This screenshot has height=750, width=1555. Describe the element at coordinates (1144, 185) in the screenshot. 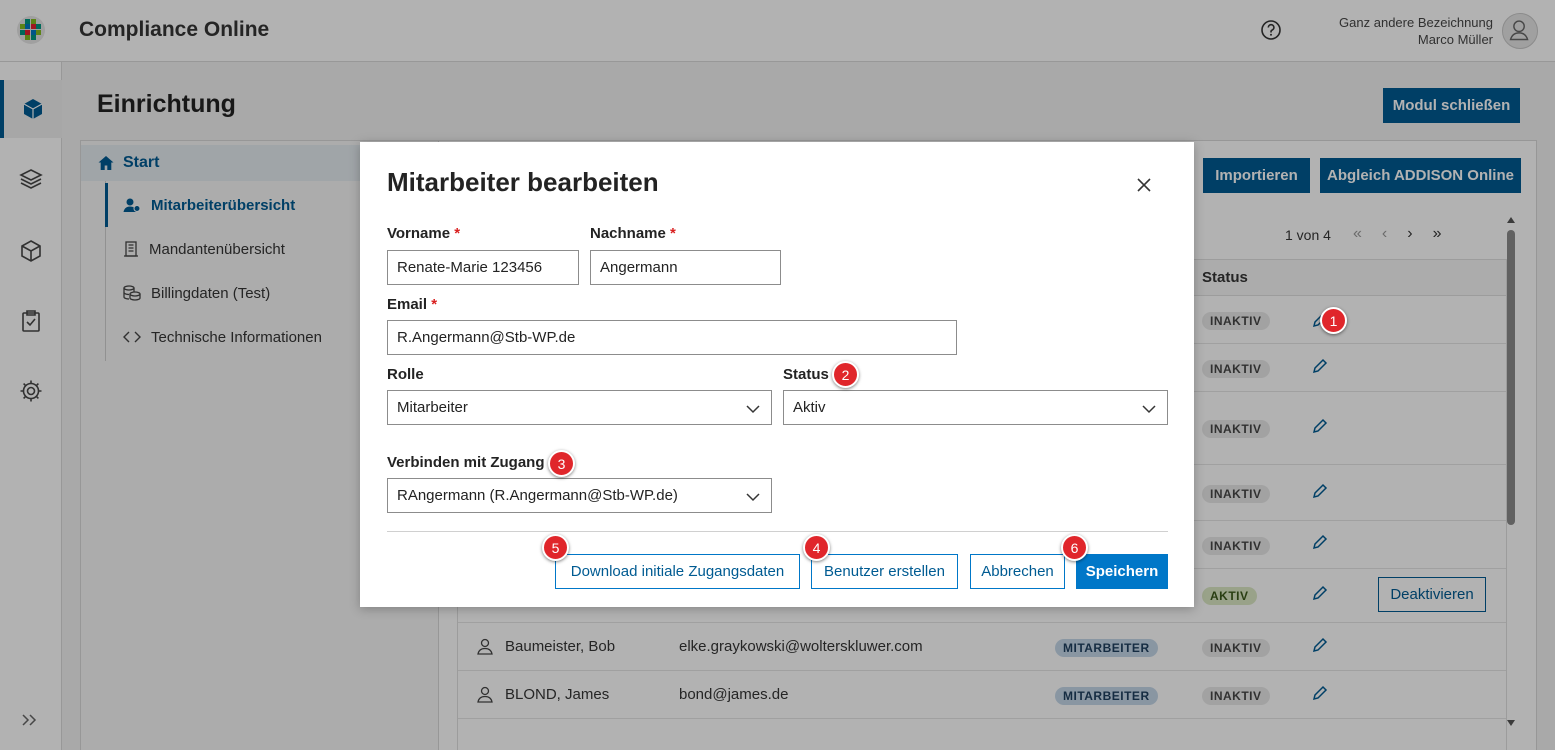

I see `close-icon` at that location.